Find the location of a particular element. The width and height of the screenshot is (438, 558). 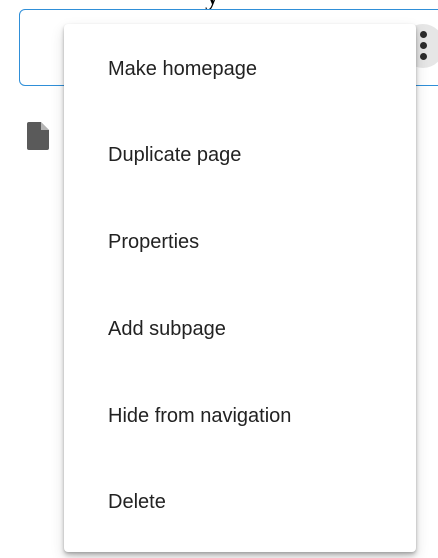

page-document-icon is located at coordinates (38, 136).